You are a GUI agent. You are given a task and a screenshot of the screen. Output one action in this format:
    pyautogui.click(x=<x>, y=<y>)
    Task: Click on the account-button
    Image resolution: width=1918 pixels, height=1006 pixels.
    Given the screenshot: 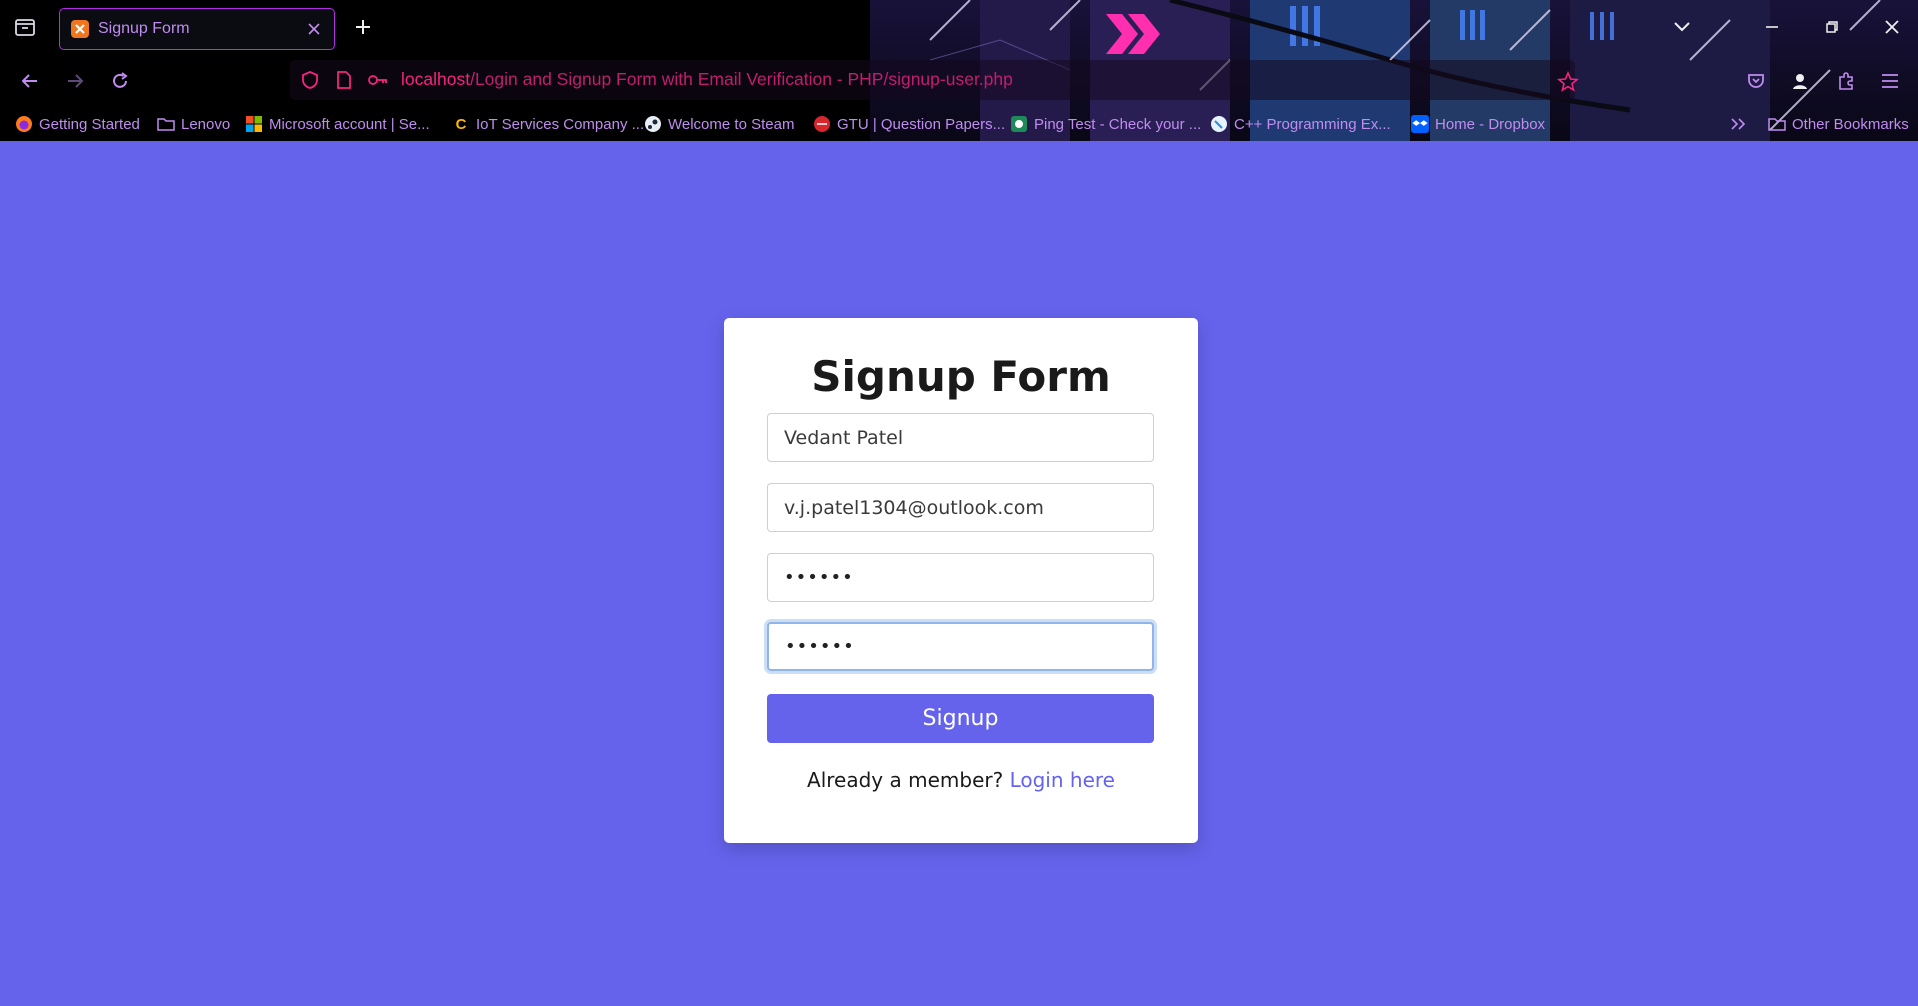 What is the action you would take?
    pyautogui.click(x=1800, y=81)
    